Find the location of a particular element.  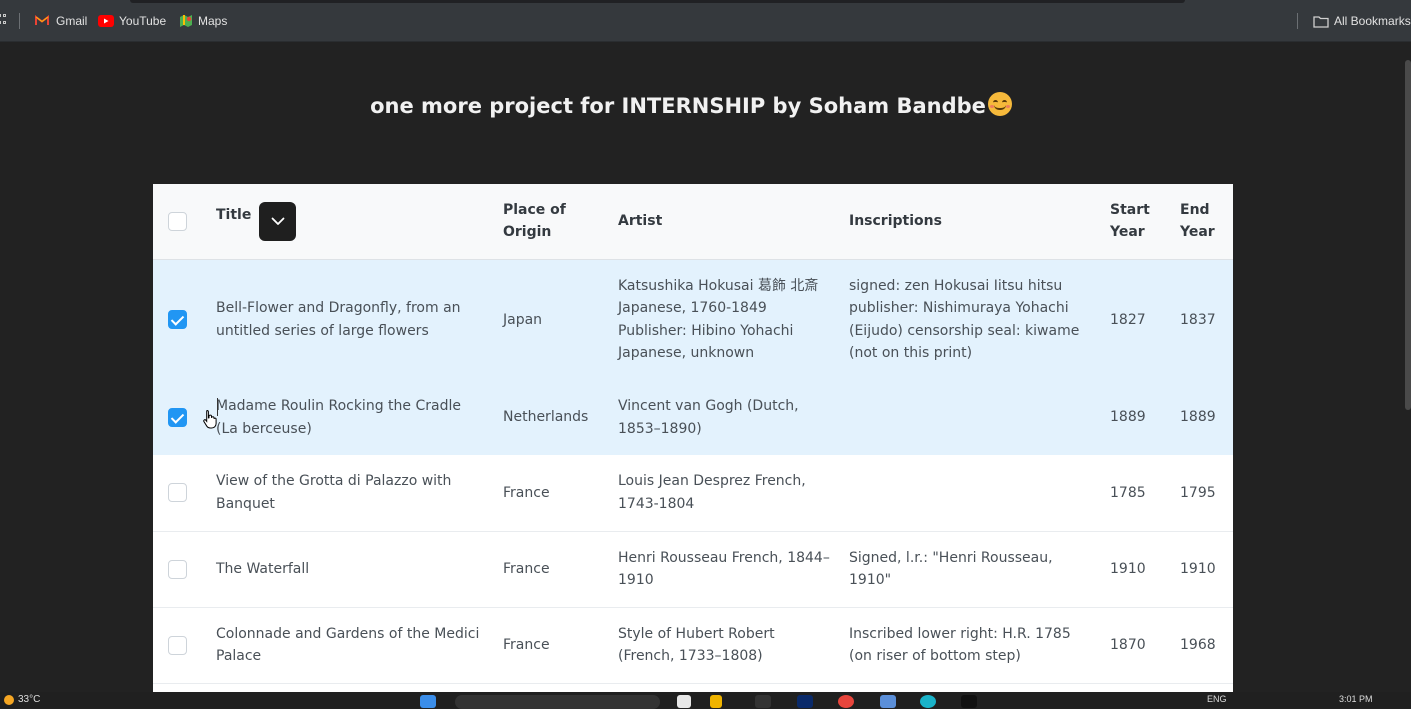

select-all-cell is located at coordinates (180, 222).